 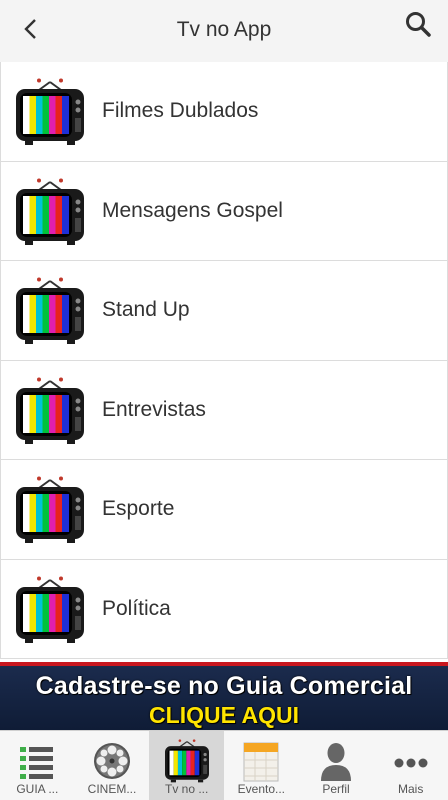 What do you see at coordinates (224, 311) in the screenshot?
I see `list-item-stand-up: Stand Up` at bounding box center [224, 311].